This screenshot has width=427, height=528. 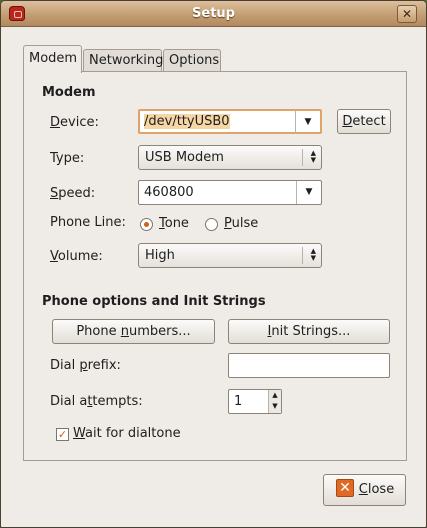 I want to click on dial-attempts-label: Dial attempts:, so click(x=96, y=401).